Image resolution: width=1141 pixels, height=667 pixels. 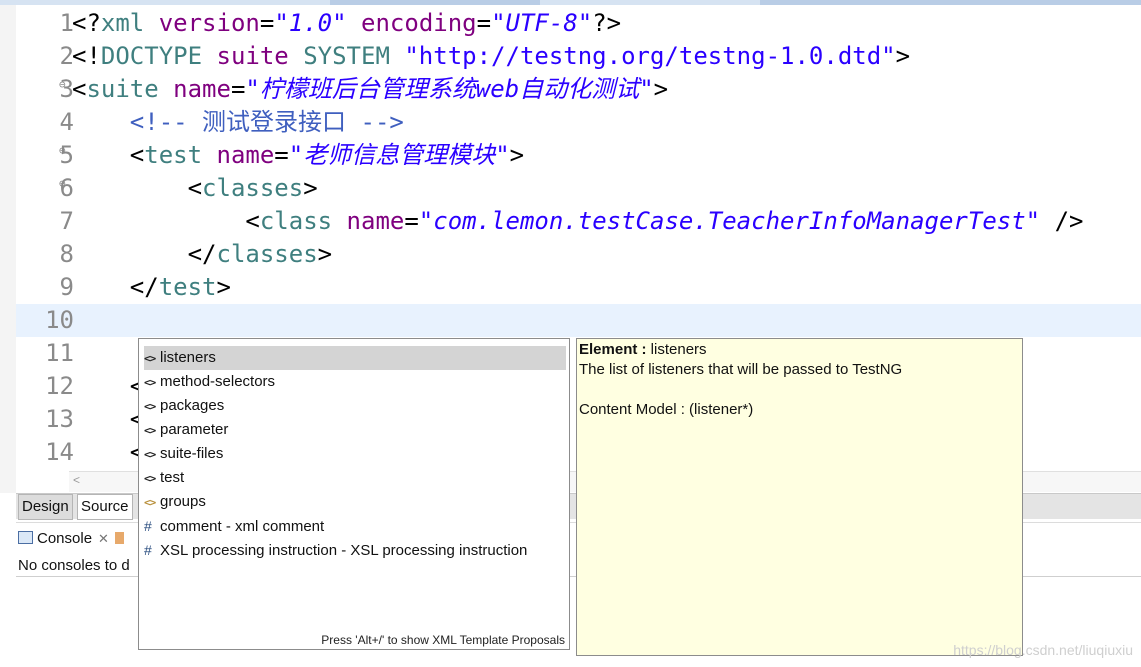 I want to click on console-message: No consoles to d, so click(x=74, y=565).